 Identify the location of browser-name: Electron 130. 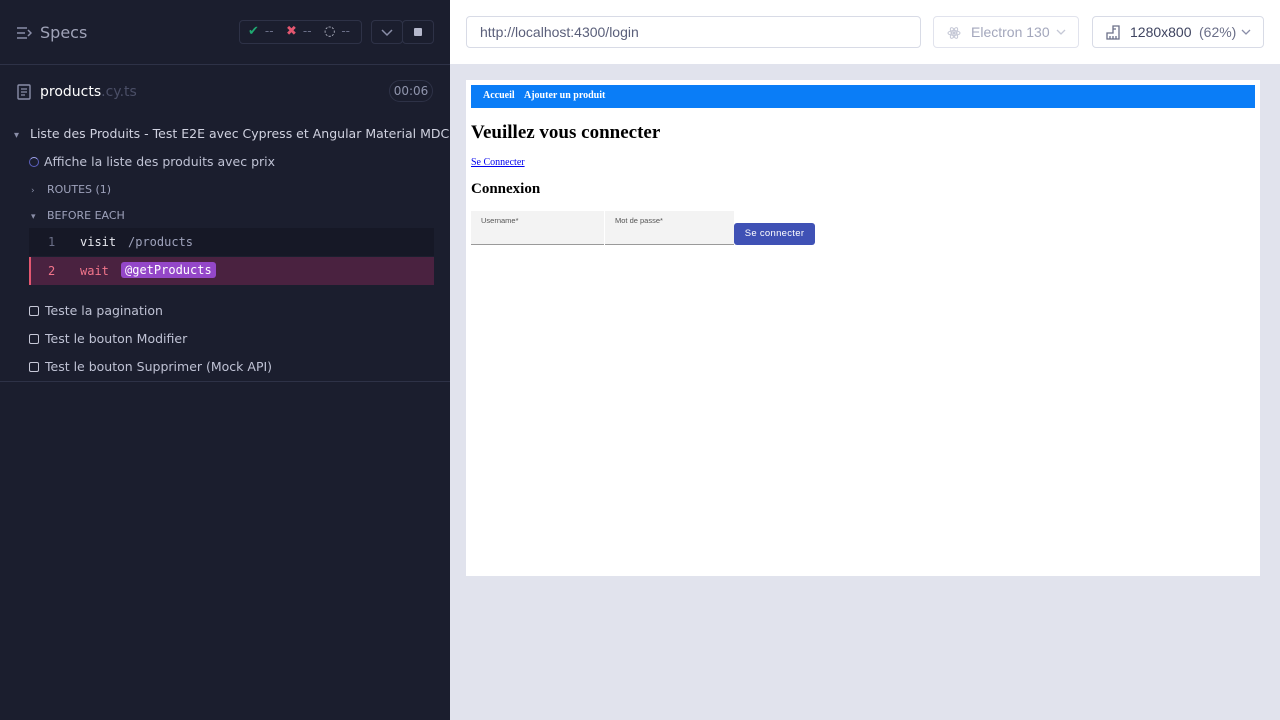
(1010, 32).